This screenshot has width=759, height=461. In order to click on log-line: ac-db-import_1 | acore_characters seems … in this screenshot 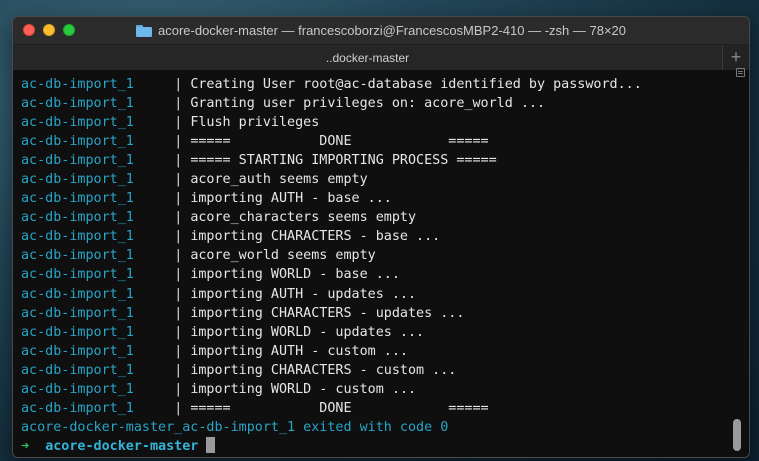, I will do `click(385, 217)`.